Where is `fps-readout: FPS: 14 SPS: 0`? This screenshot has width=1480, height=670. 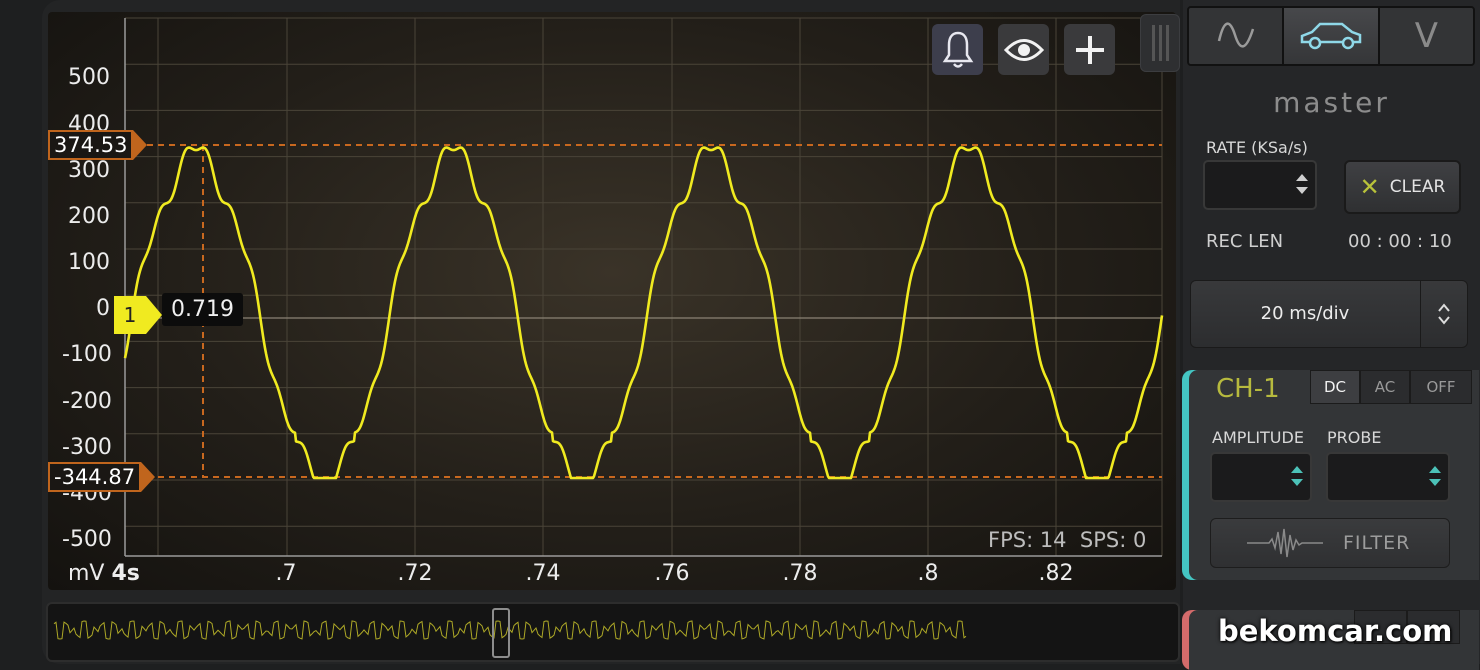
fps-readout: FPS: 14 SPS: 0 is located at coordinates (1067, 540).